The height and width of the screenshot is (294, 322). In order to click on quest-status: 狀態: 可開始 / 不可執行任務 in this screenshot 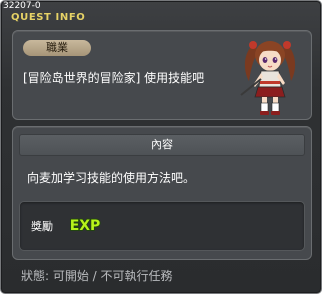, I will do `click(97, 276)`.